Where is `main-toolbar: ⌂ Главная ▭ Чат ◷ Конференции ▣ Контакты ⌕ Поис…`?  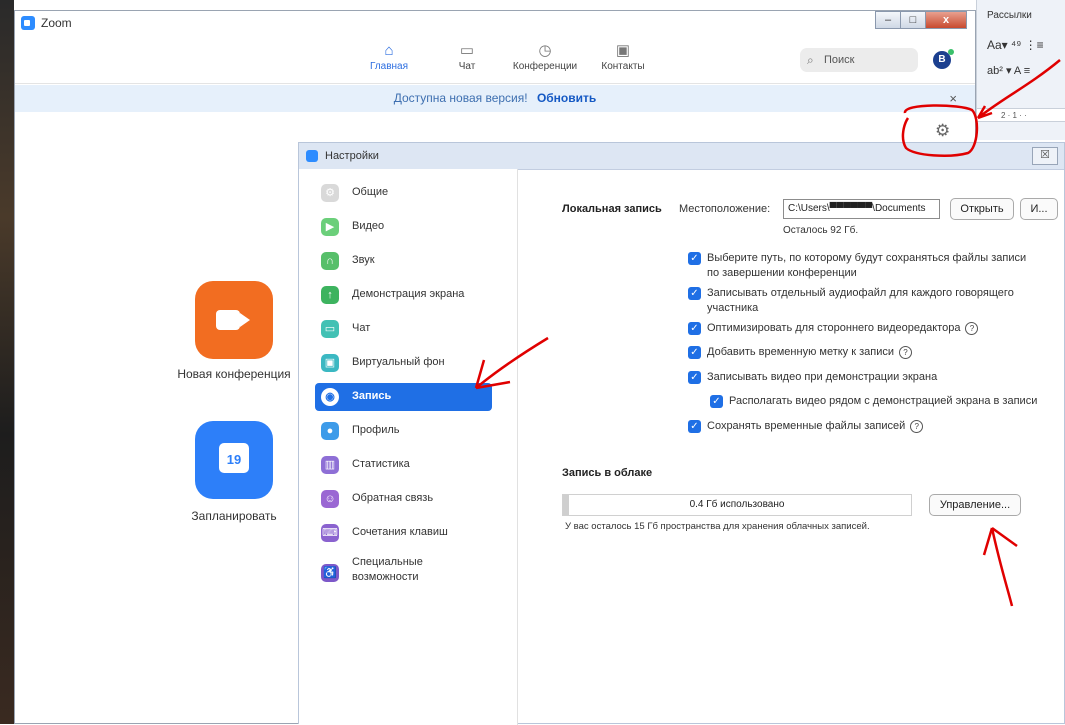 main-toolbar: ⌂ Главная ▭ Чат ◷ Конференции ▣ Контакты ⌕ Поис… is located at coordinates (495, 59).